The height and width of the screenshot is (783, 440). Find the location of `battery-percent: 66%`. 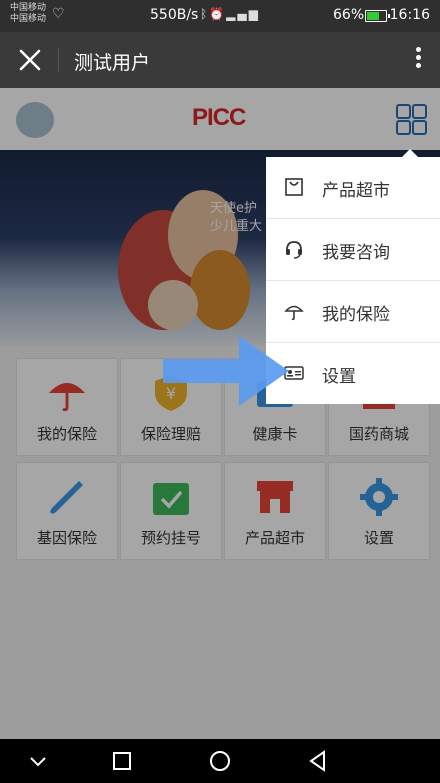

battery-percent: 66% is located at coordinates (349, 15).